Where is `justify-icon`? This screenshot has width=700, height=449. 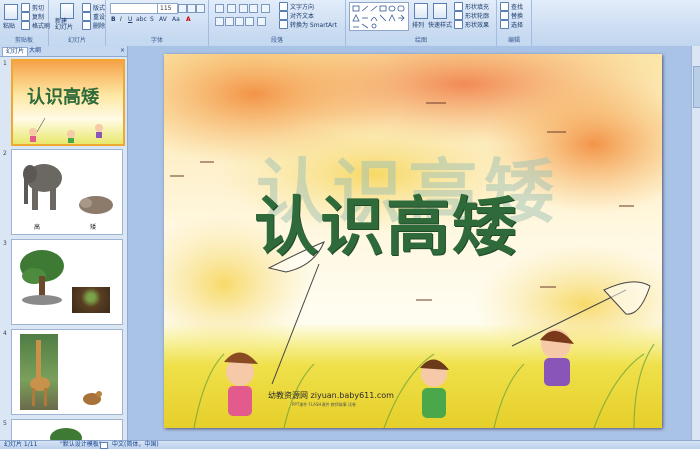
justify-icon is located at coordinates (249, 21).